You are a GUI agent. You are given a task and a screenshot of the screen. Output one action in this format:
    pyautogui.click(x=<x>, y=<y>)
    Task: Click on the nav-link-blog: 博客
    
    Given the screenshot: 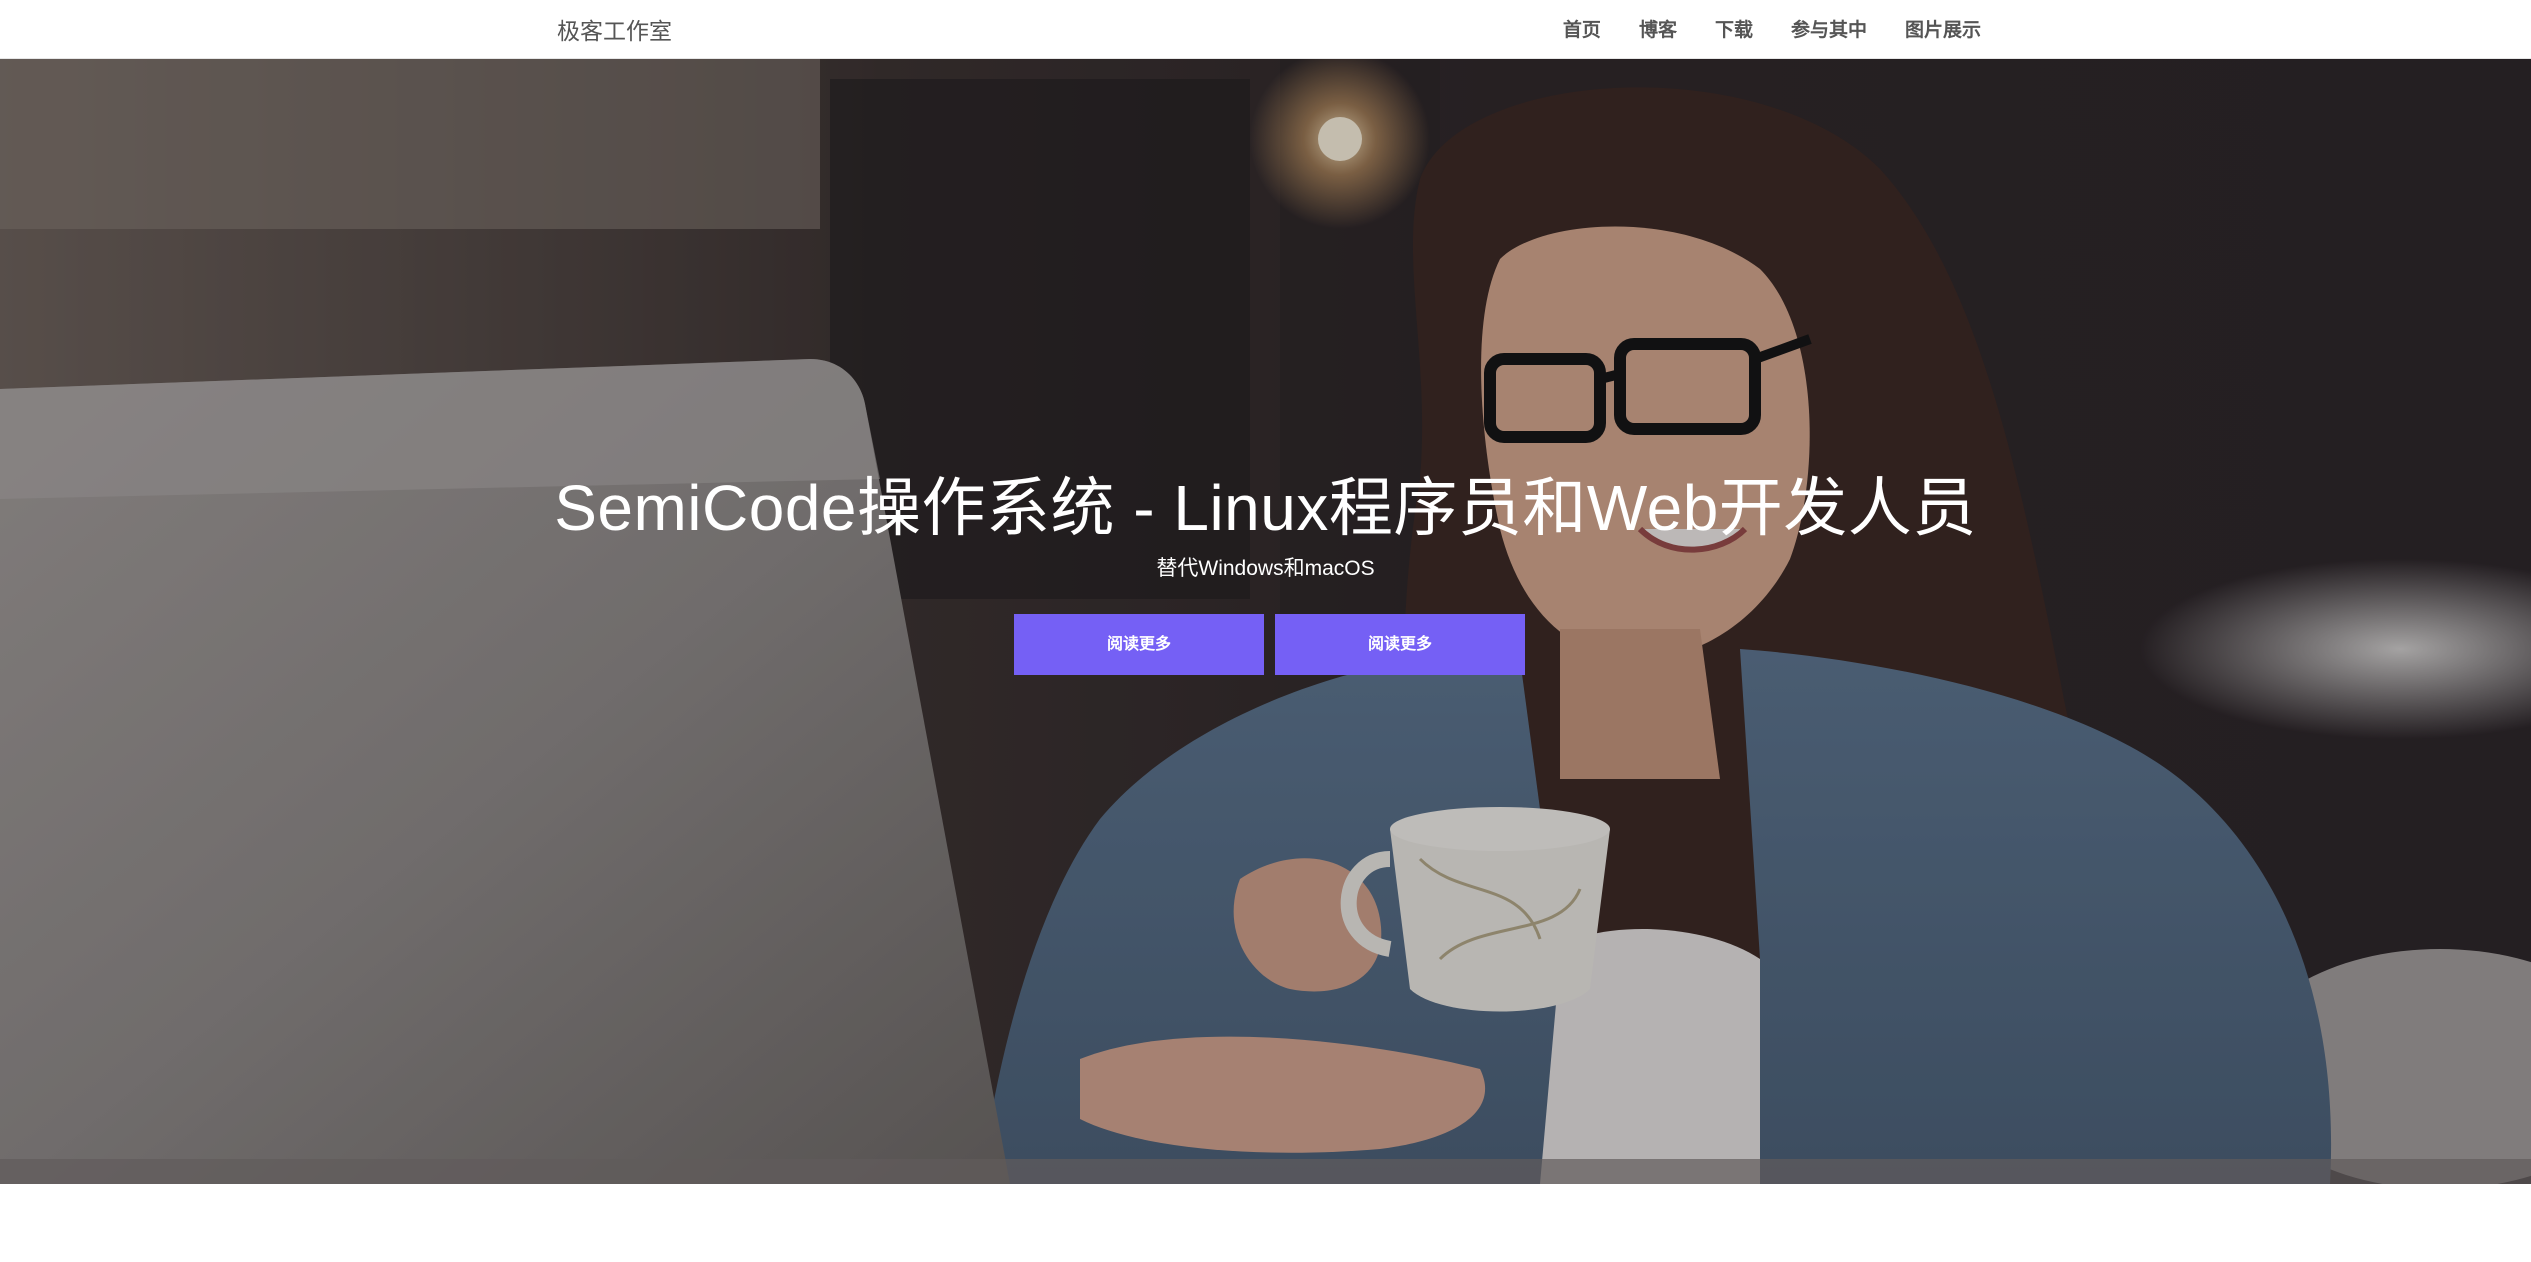 What is the action you would take?
    pyautogui.click(x=1658, y=28)
    